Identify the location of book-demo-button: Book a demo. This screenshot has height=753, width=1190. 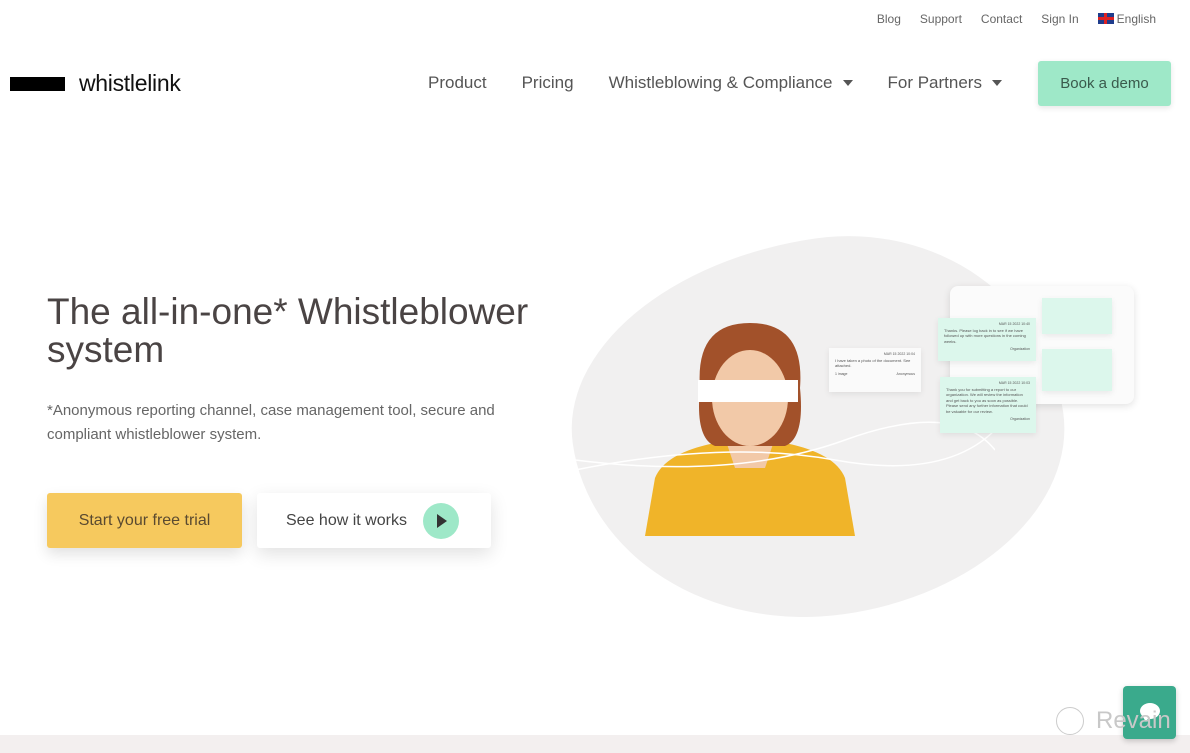
(1104, 83).